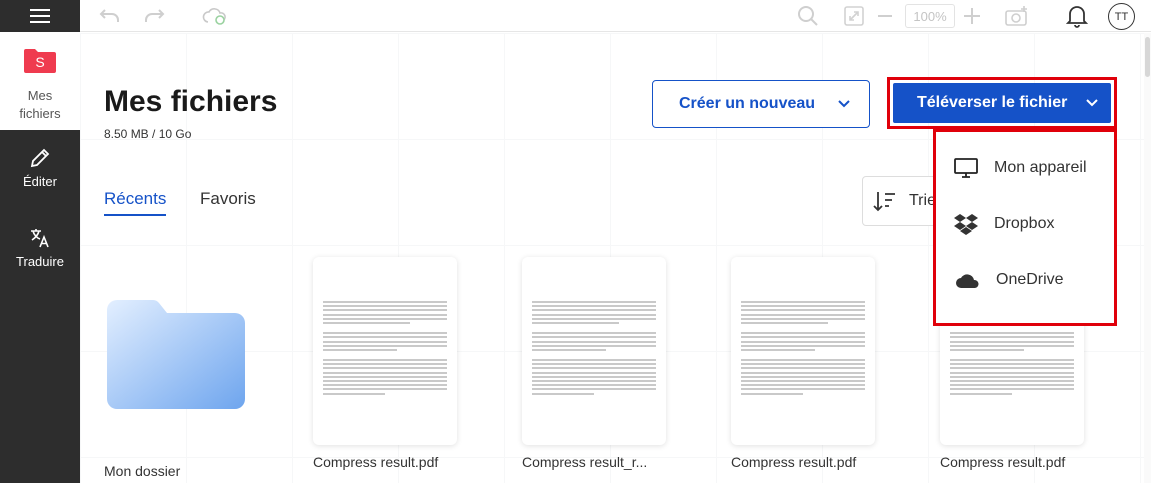 This screenshot has height=483, width=1151. I want to click on expand-icon, so click(854, 16).